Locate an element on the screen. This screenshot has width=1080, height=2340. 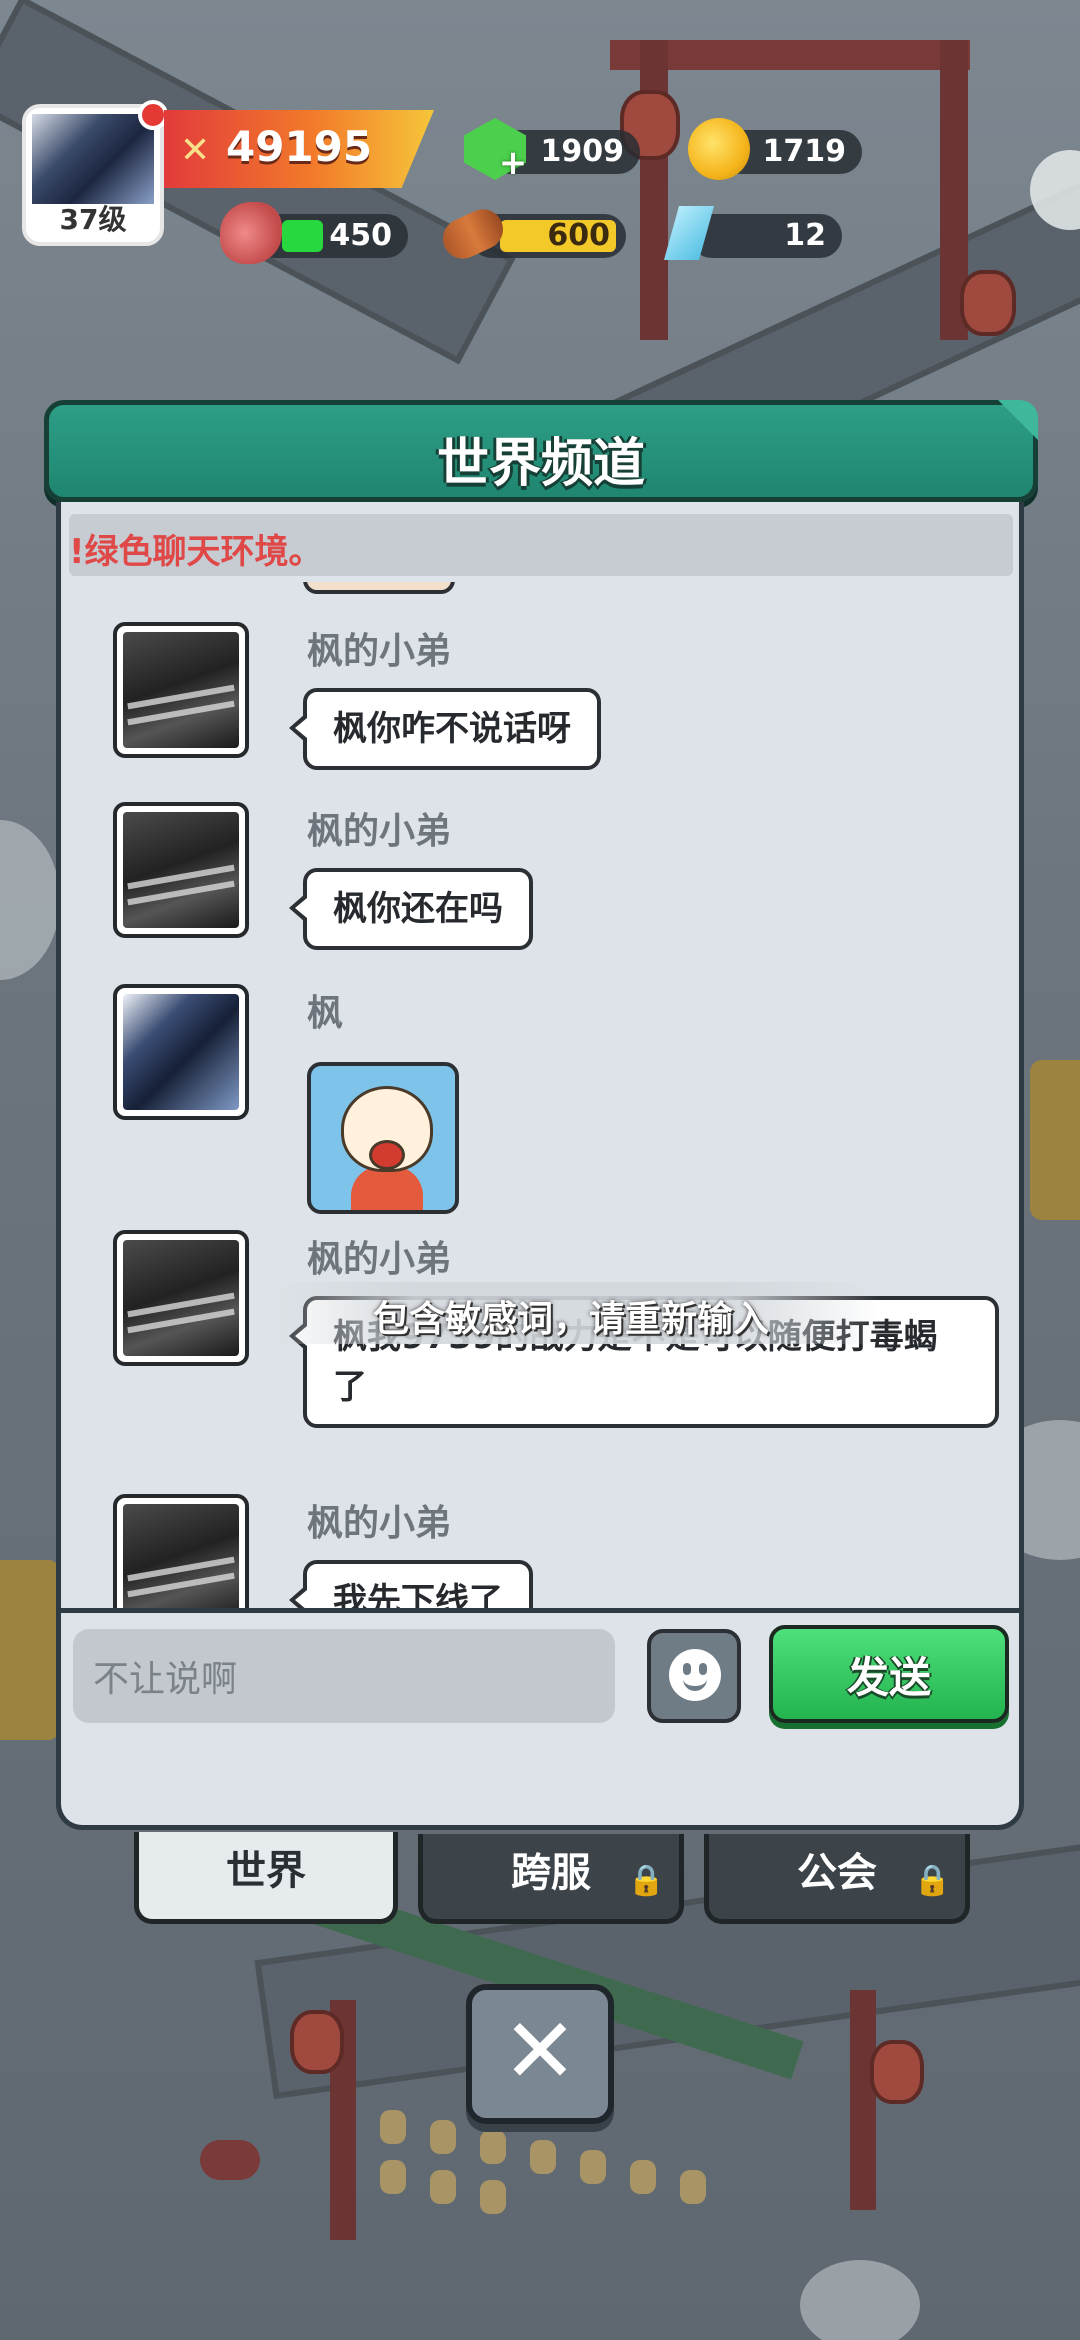
tab-cross-server: 跨服 🔒 is located at coordinates (551, 1879).